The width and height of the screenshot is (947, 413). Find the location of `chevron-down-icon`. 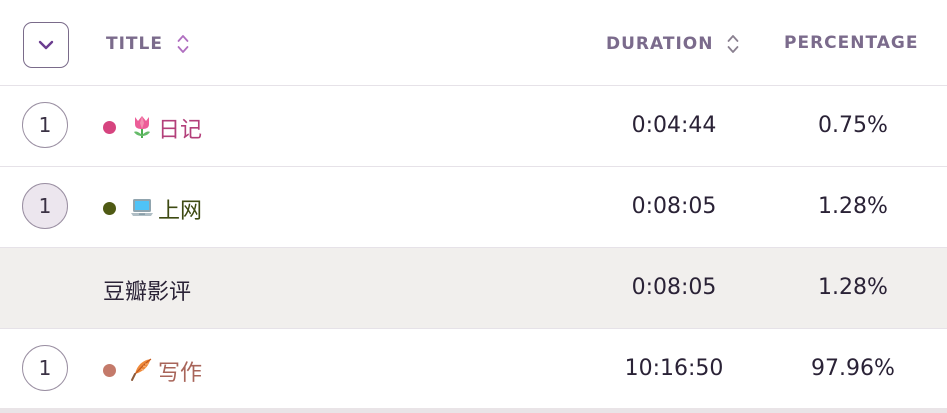

chevron-down-icon is located at coordinates (46, 45).